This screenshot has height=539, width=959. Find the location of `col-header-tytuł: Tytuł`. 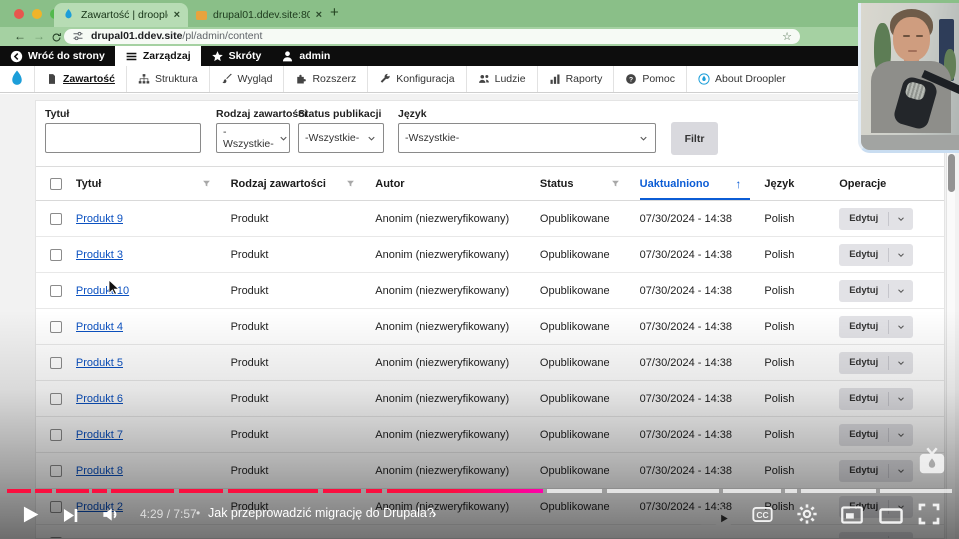

col-header-tytuł: Tytuł is located at coordinates (153, 183).